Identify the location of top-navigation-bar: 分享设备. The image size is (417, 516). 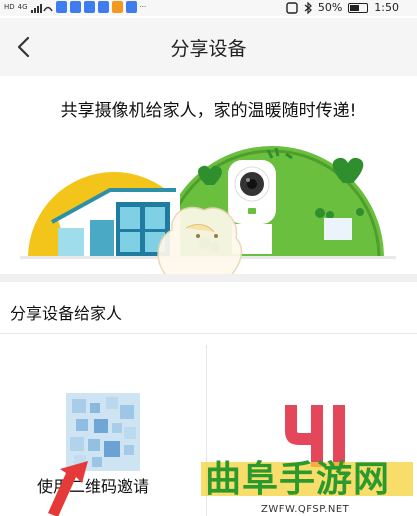
(208, 47).